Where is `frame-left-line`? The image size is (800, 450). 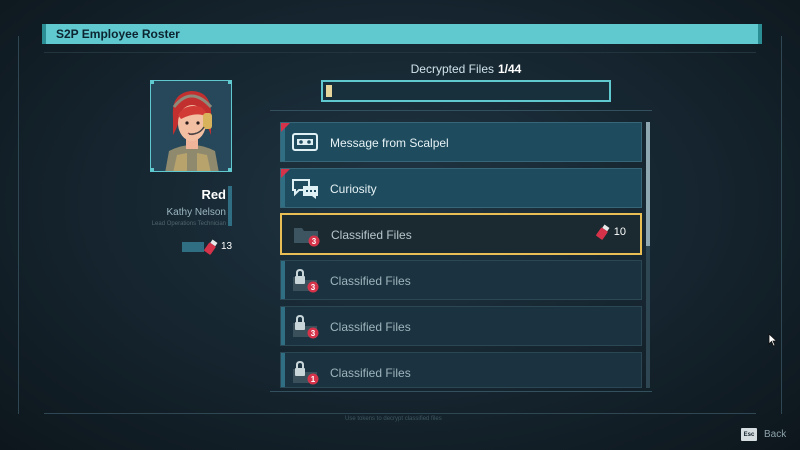
frame-left-line is located at coordinates (18, 225).